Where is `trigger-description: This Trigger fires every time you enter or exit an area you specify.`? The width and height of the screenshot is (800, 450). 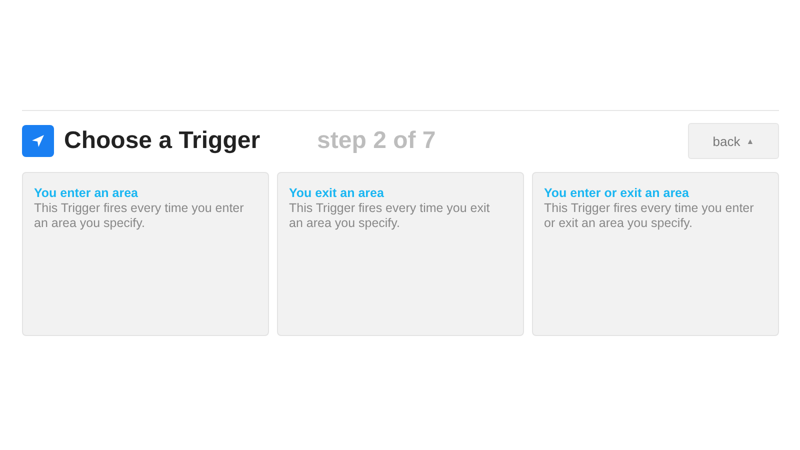
trigger-description: This Trigger fires every time you enter or exit an area you specify. is located at coordinates (649, 216).